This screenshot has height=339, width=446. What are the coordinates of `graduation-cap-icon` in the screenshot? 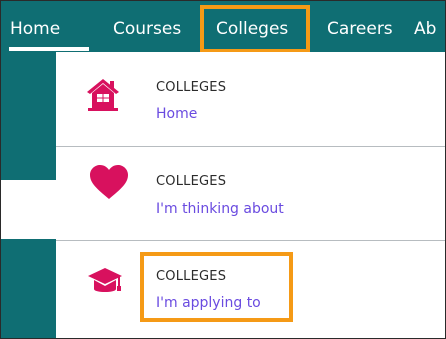 It's located at (105, 284).